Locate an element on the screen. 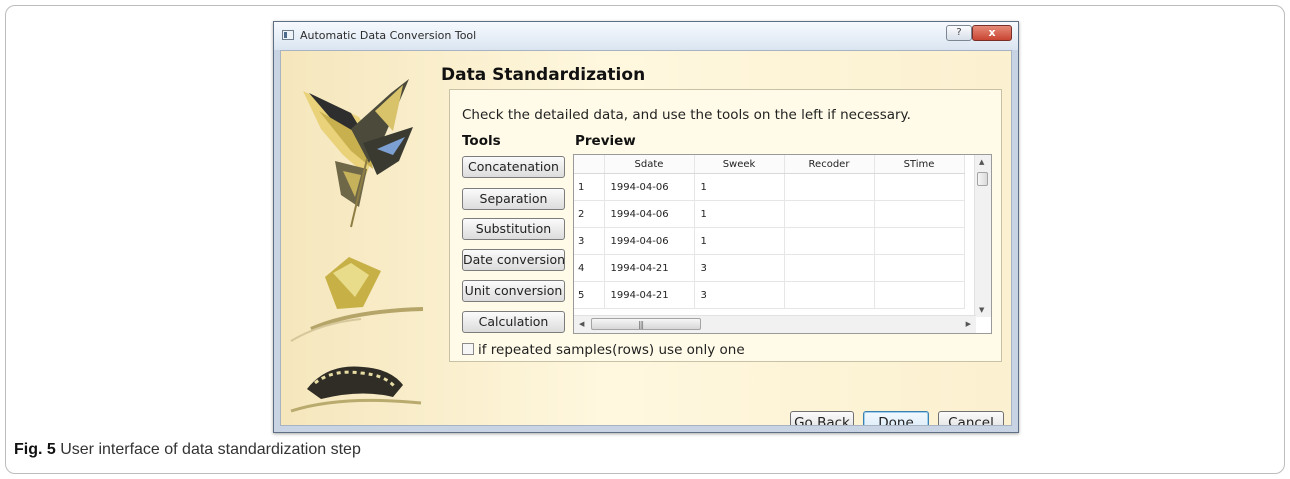 The height and width of the screenshot is (479, 1290). table-row: 1 1994-04-06 1 is located at coordinates (769, 187).